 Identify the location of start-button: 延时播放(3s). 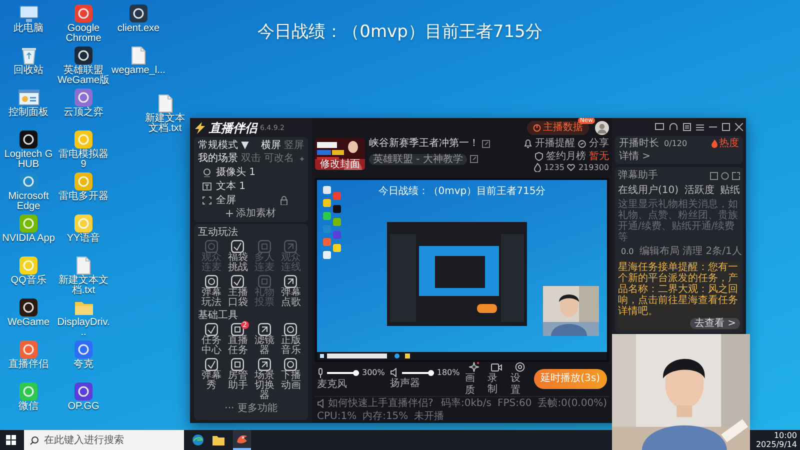
(570, 379).